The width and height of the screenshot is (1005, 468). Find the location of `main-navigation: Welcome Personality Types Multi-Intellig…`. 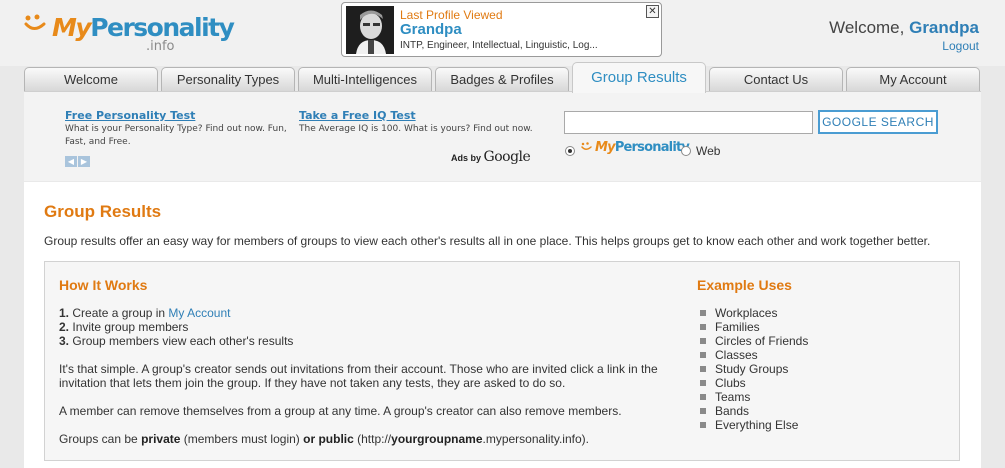

main-navigation: Welcome Personality Types Multi-Intellig… is located at coordinates (502, 77).